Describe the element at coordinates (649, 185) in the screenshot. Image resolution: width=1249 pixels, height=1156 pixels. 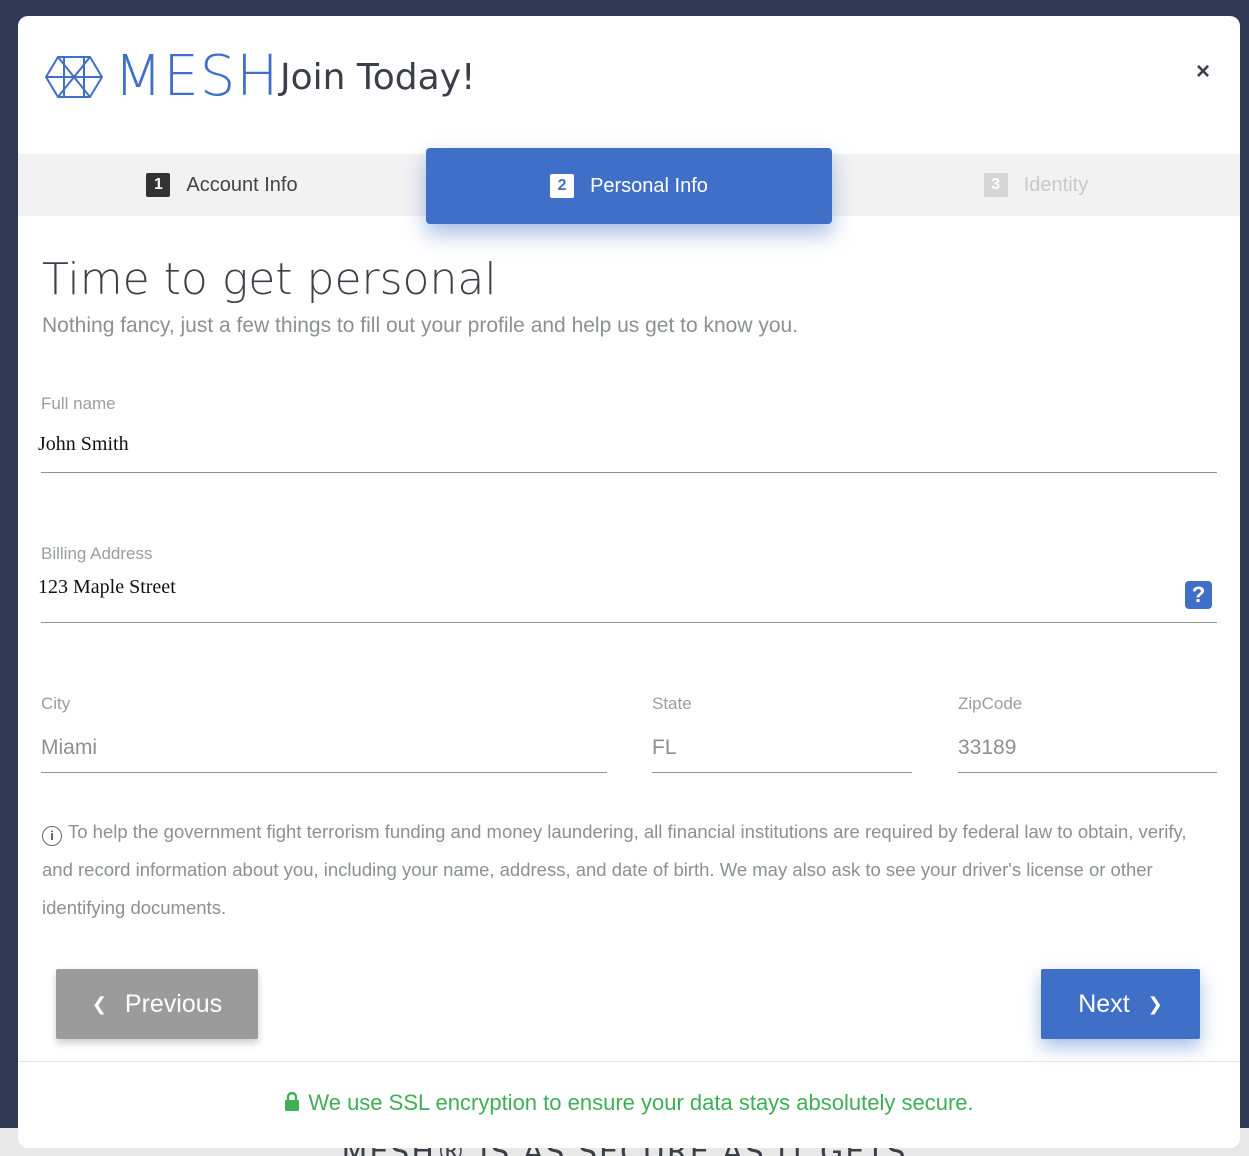
I see `step-label: Personal Info` at that location.